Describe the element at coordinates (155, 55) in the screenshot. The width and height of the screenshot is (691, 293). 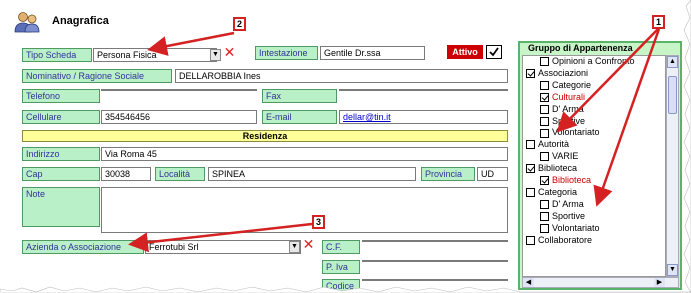
I see `tipo-scheda-select: Persona Fisica` at that location.